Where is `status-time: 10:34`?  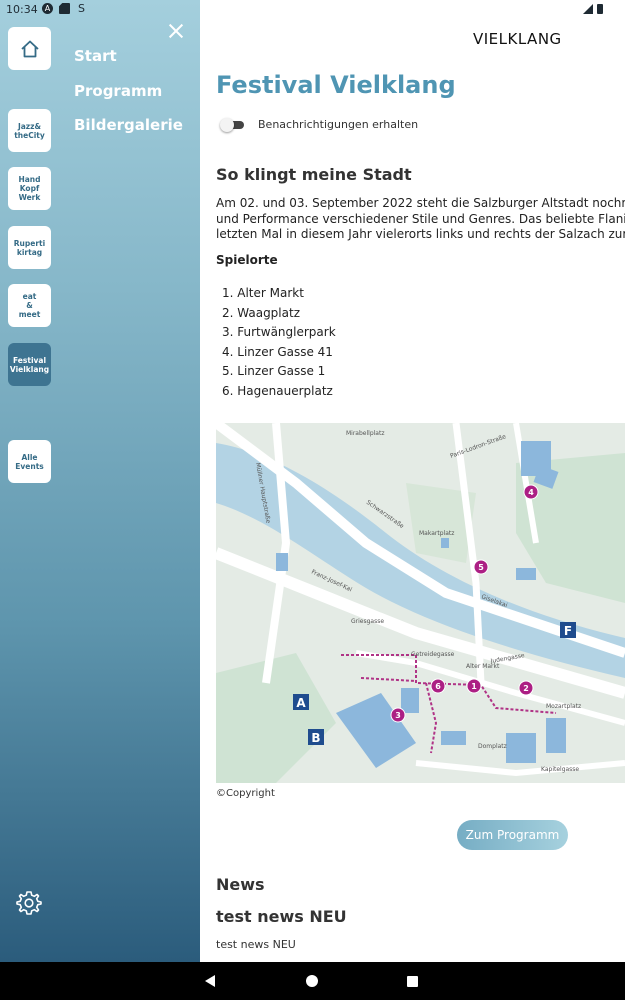 status-time: 10:34 is located at coordinates (22, 9).